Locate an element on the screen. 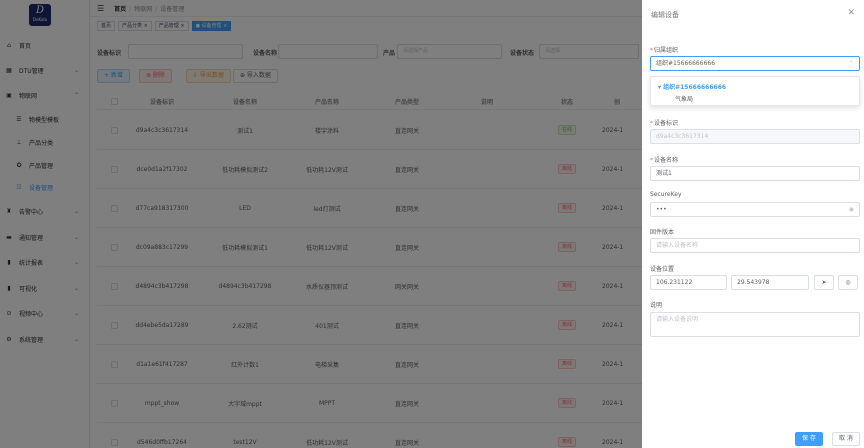 This screenshot has height=448, width=864. chevron-up-icon: ⌃ is located at coordinates (851, 63).